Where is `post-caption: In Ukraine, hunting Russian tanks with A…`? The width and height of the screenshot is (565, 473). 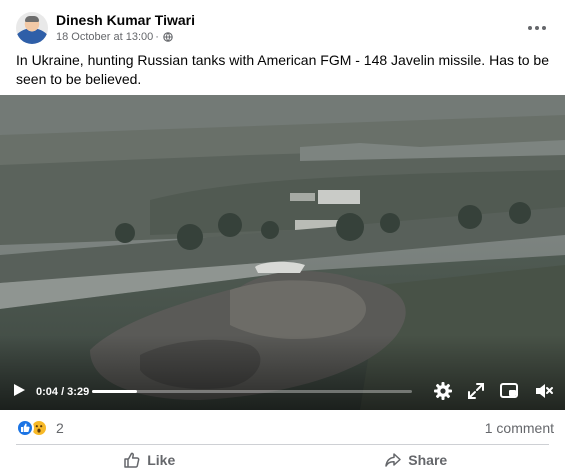 post-caption: In Ukraine, hunting Russian tanks with A… is located at coordinates (283, 69).